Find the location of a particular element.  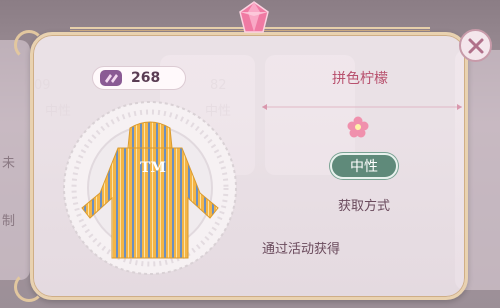

background-text: 未 is located at coordinates (9, 163).